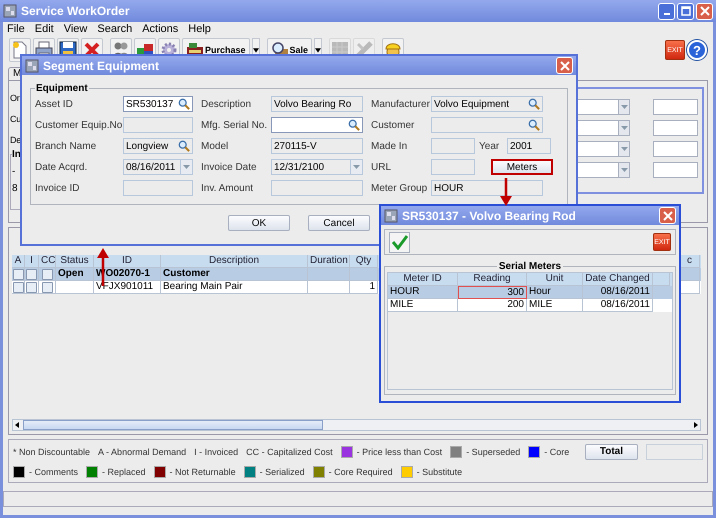 Image resolution: width=716 pixels, height=518 pixels. What do you see at coordinates (234, 125) in the screenshot?
I see `field-label: Mfg. Serial No.` at bounding box center [234, 125].